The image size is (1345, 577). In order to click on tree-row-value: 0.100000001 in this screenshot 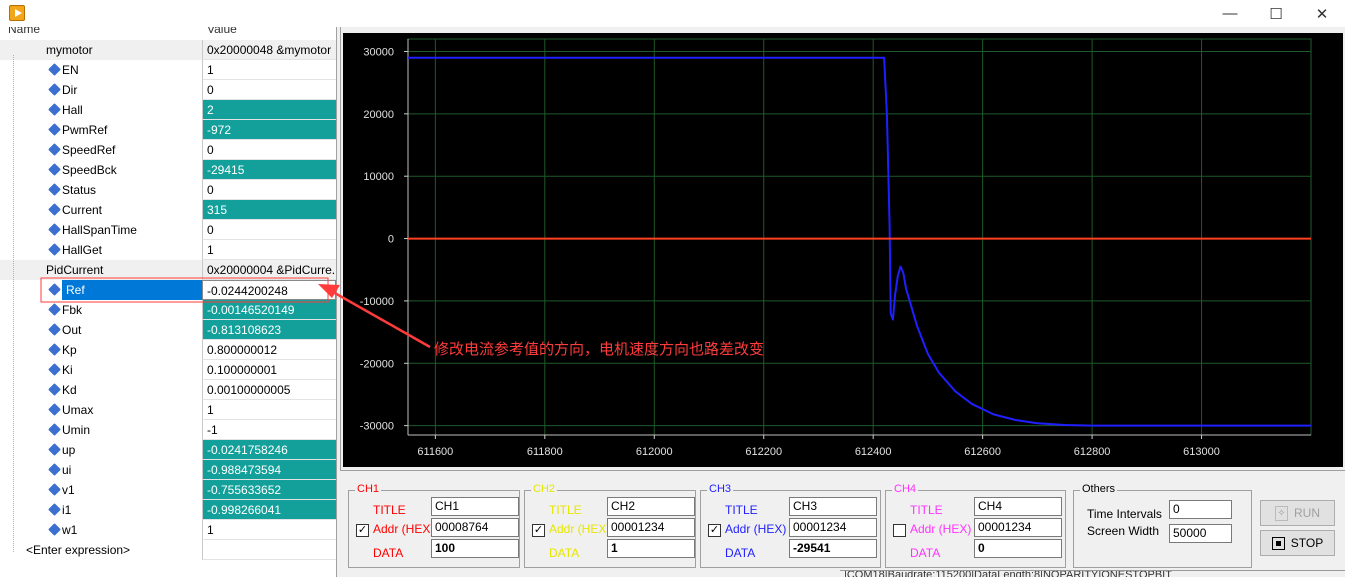, I will do `click(269, 370)`.